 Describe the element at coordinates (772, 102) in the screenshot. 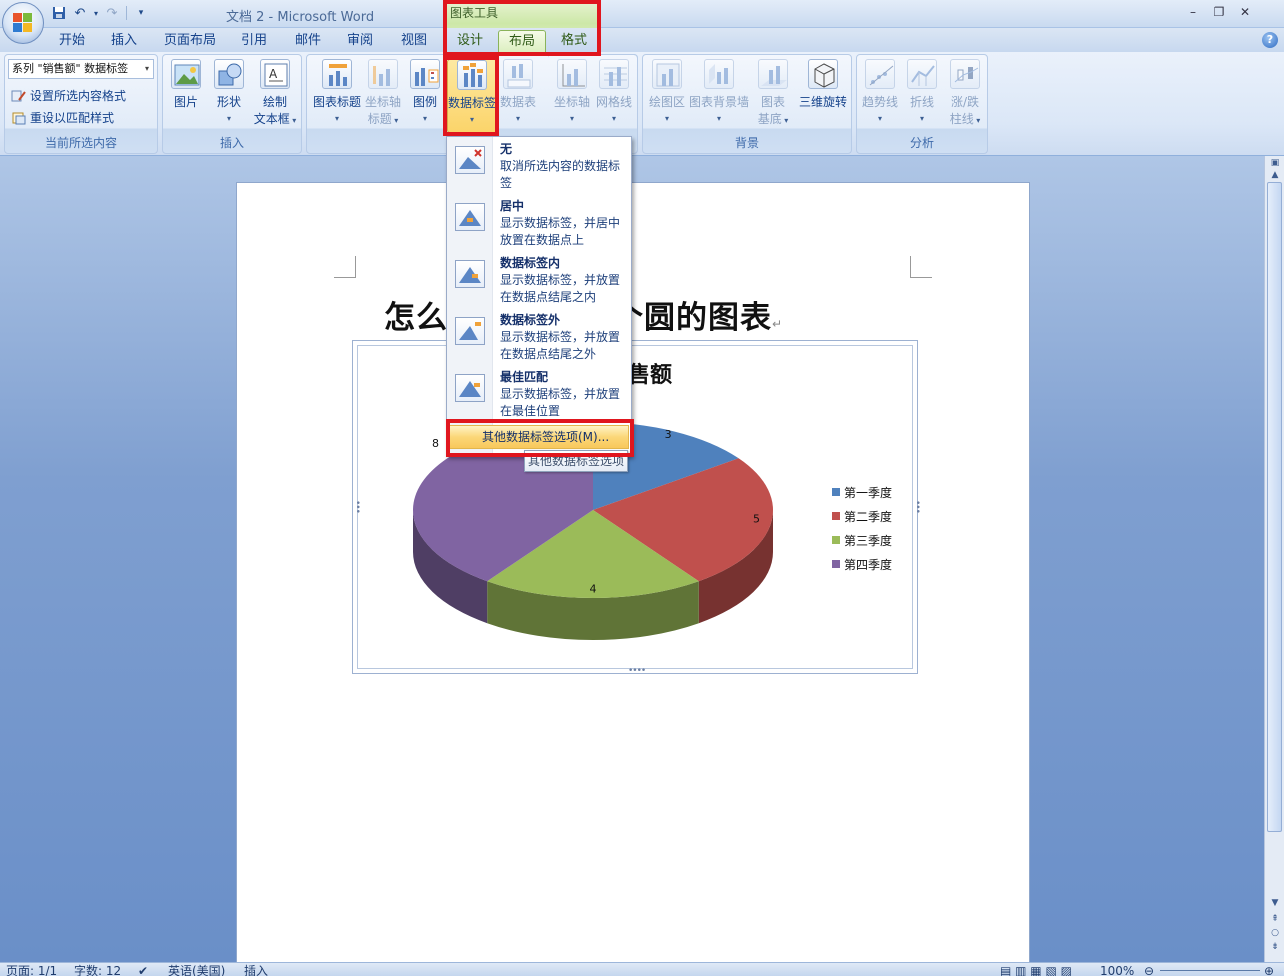

I see `chart-floor-label-1: 图表` at that location.